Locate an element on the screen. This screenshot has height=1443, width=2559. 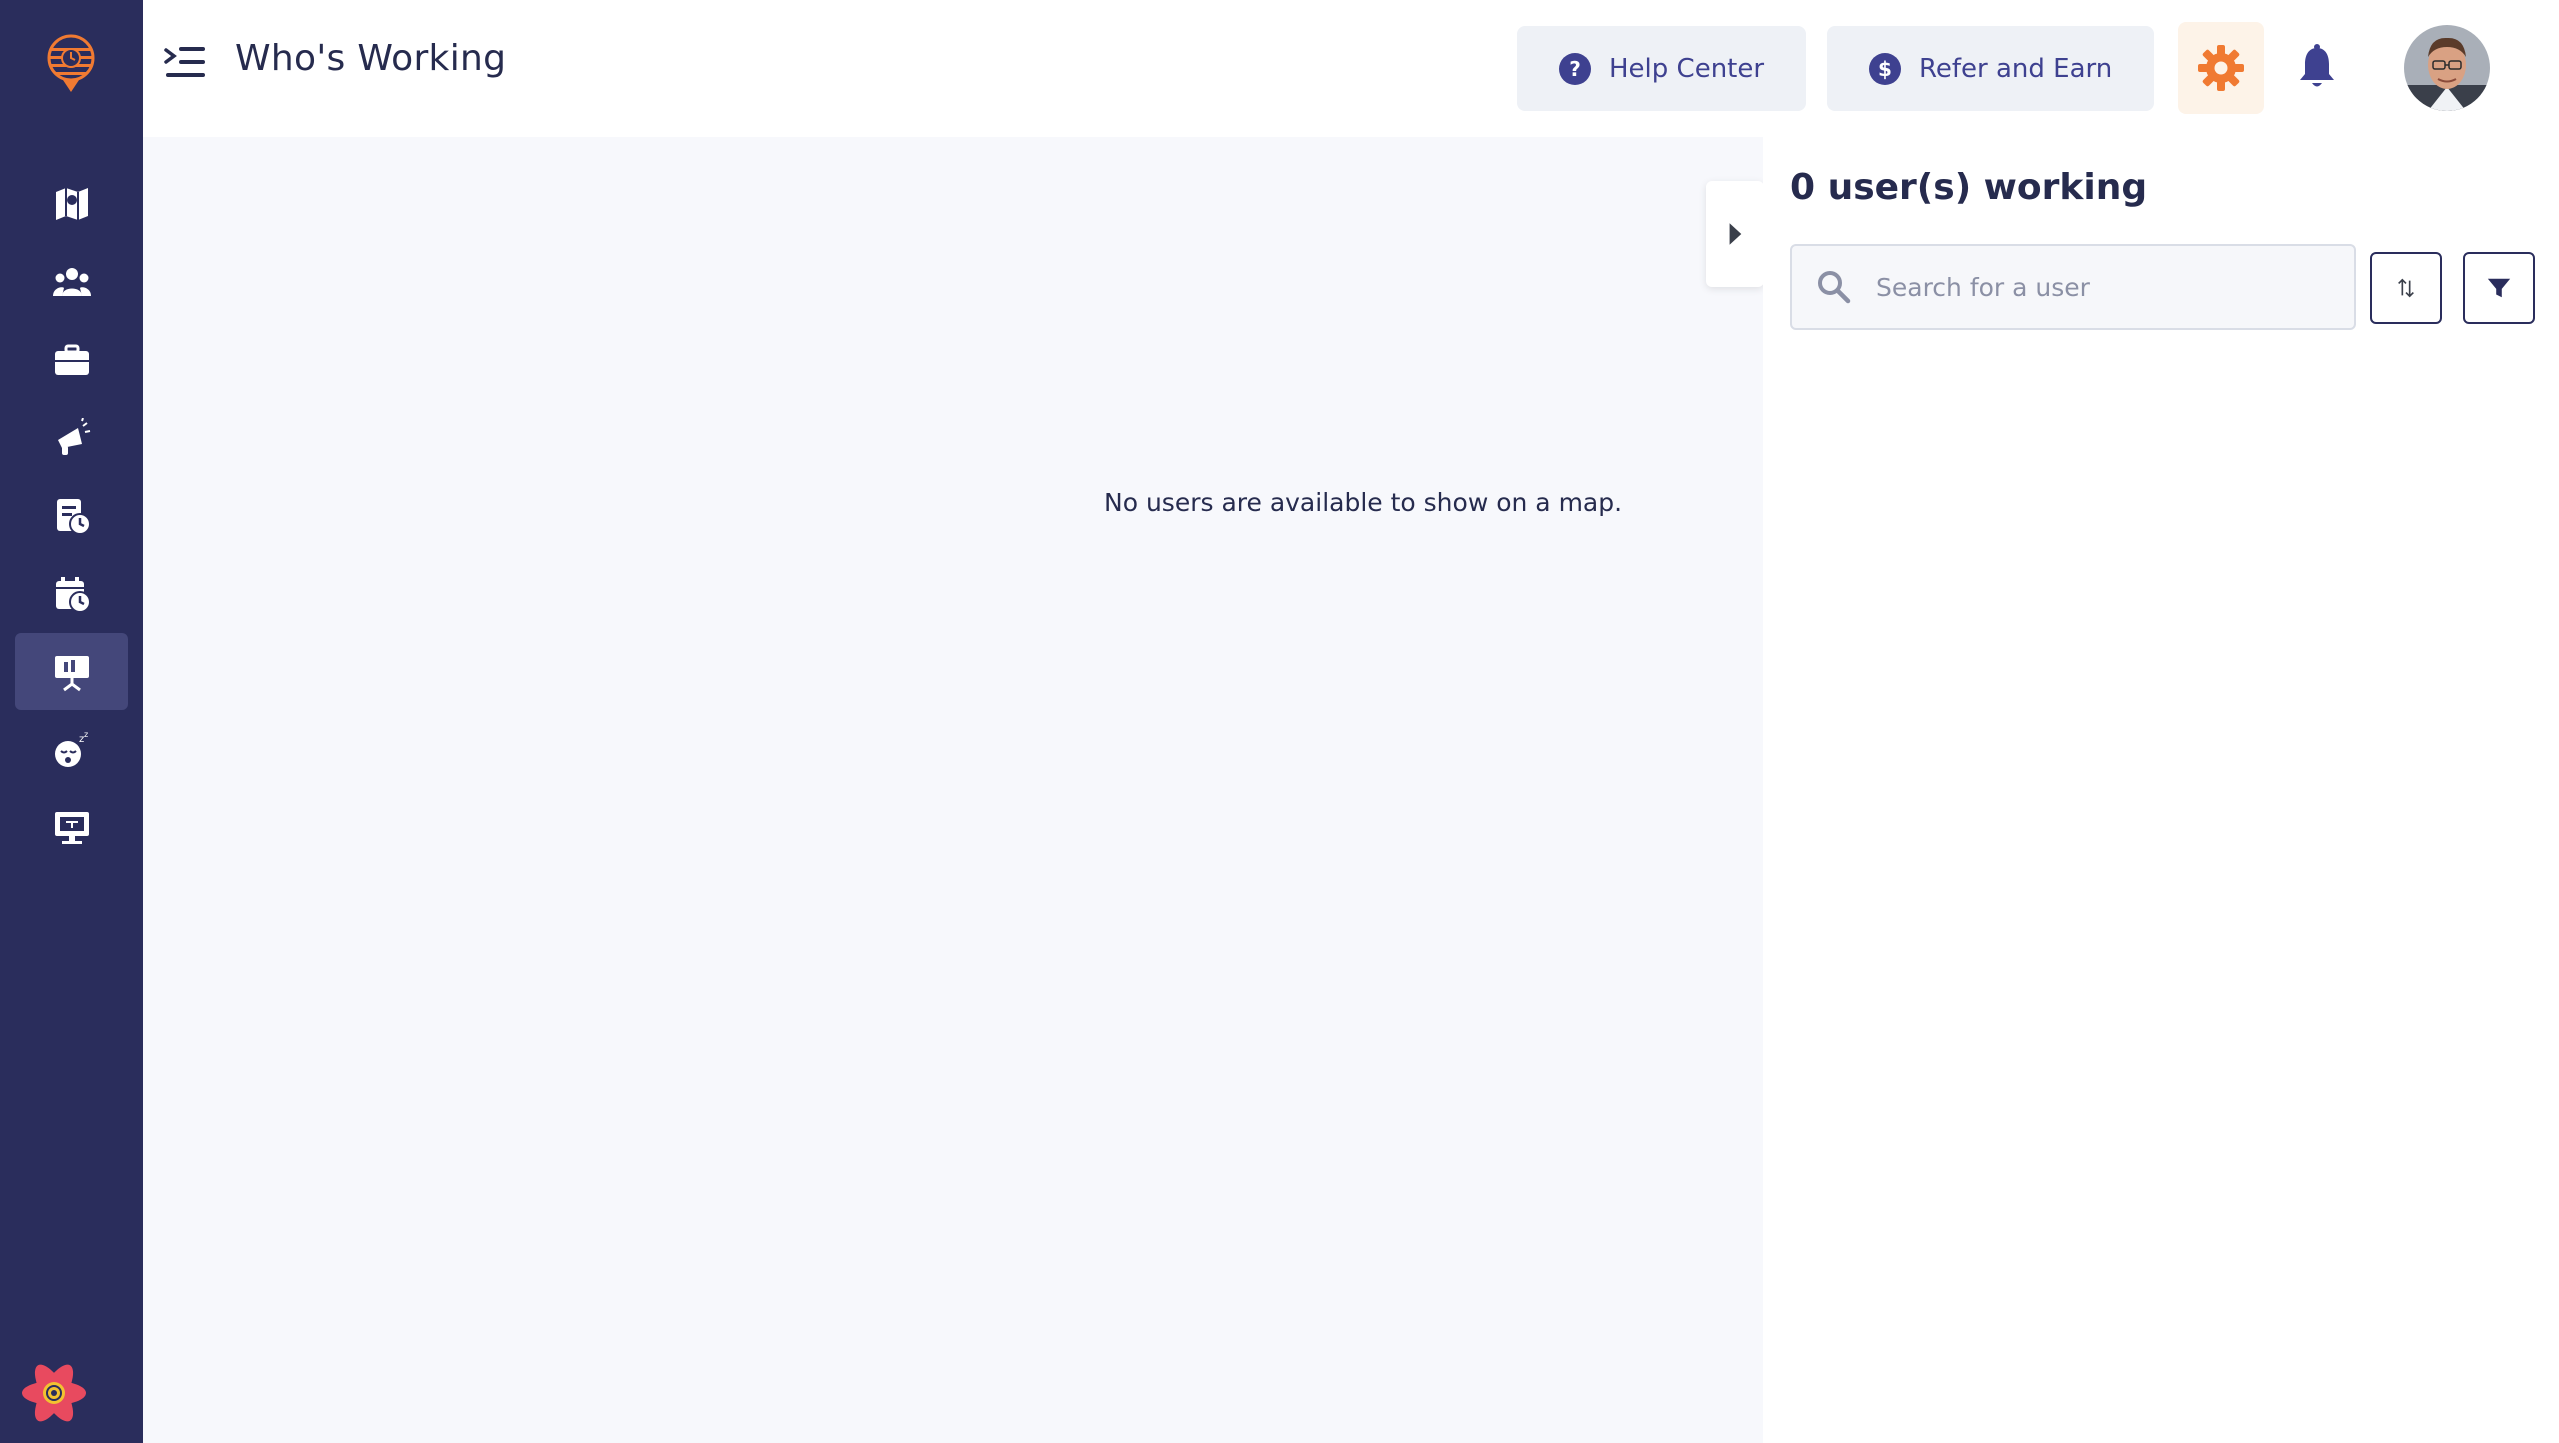
nav-item-timesheets is located at coordinates (71, 515).